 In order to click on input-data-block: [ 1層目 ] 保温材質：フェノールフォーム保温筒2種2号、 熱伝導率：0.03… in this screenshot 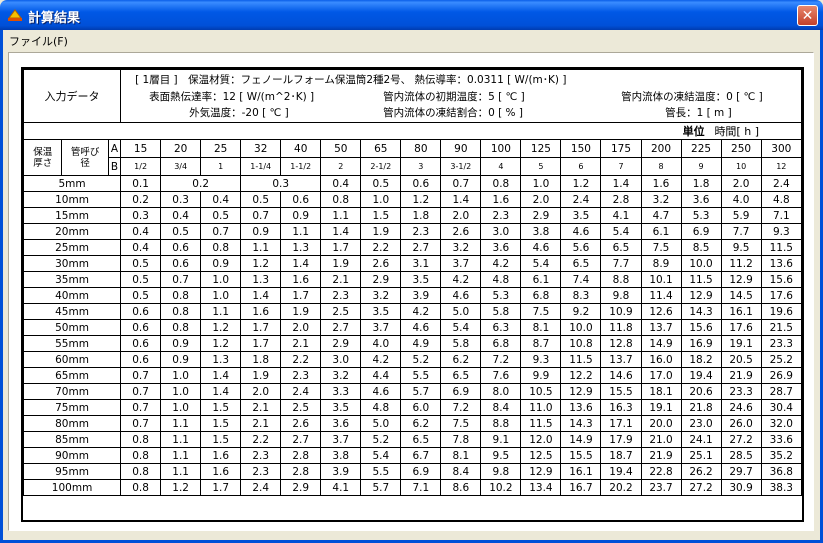, I will do `click(460, 96)`.